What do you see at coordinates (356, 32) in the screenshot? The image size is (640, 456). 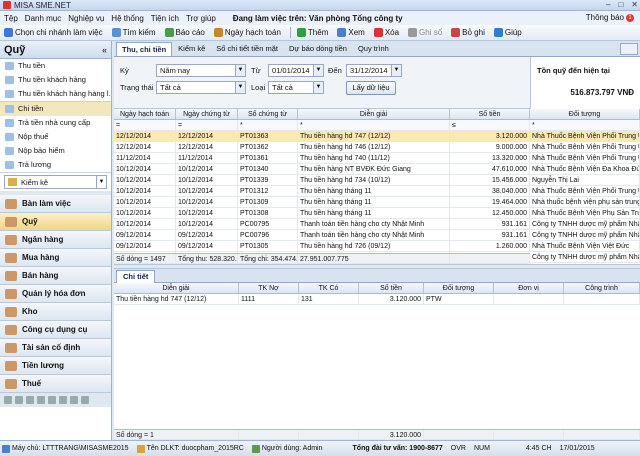 I see `toolbar-button-label: Xem` at bounding box center [356, 32].